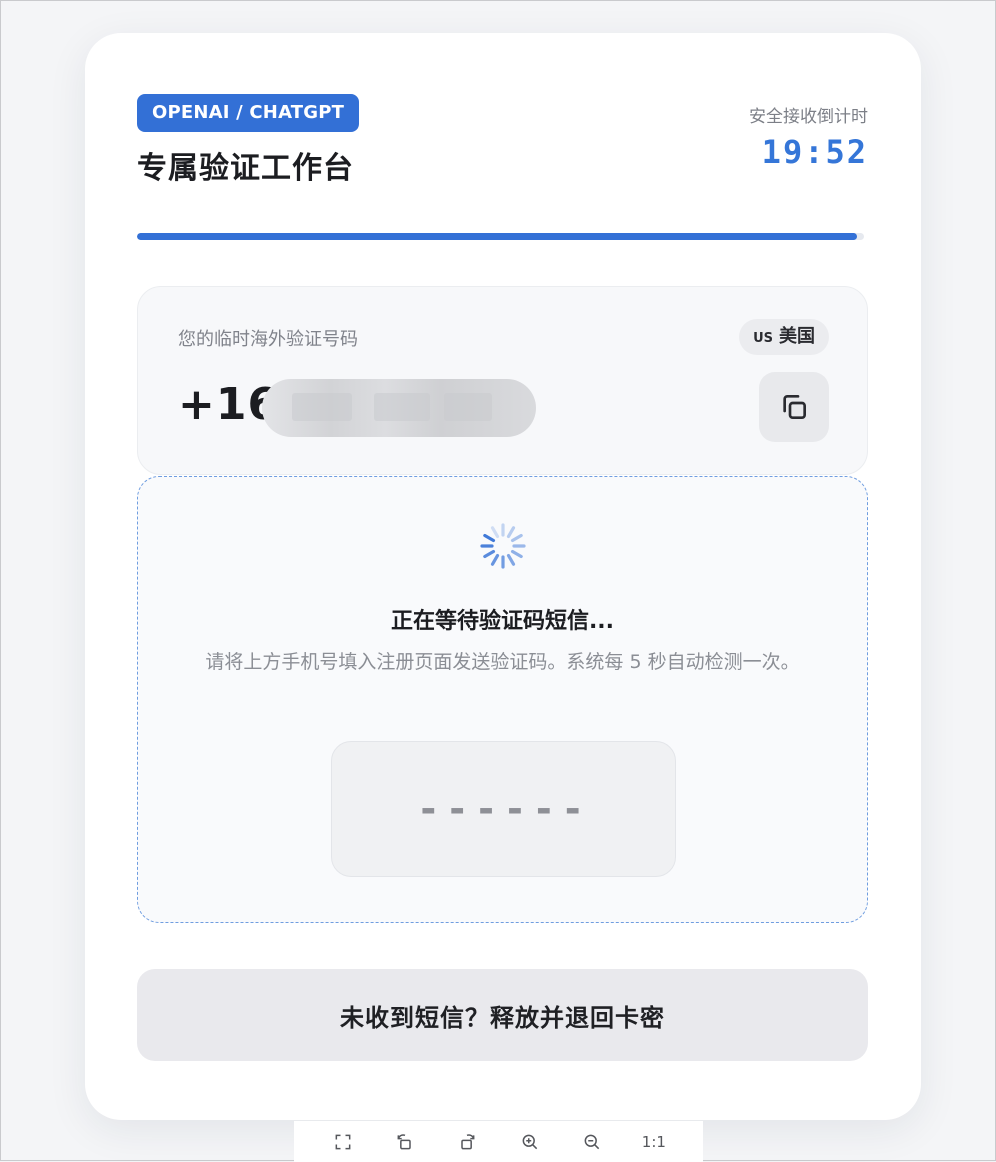 Image resolution: width=996 pixels, height=1162 pixels. Describe the element at coordinates (797, 336) in the screenshot. I see `country-name: 美国` at that location.